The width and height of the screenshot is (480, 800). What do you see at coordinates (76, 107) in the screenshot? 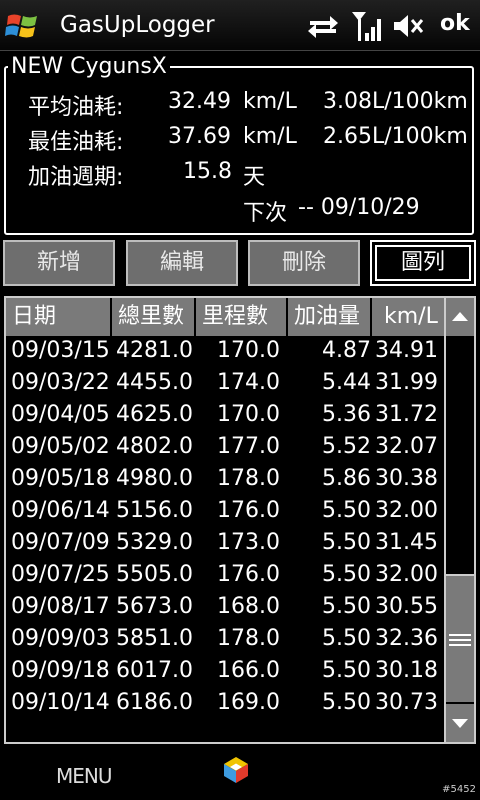
I see `avg-consumption-label: 平均油耗:` at bounding box center [76, 107].